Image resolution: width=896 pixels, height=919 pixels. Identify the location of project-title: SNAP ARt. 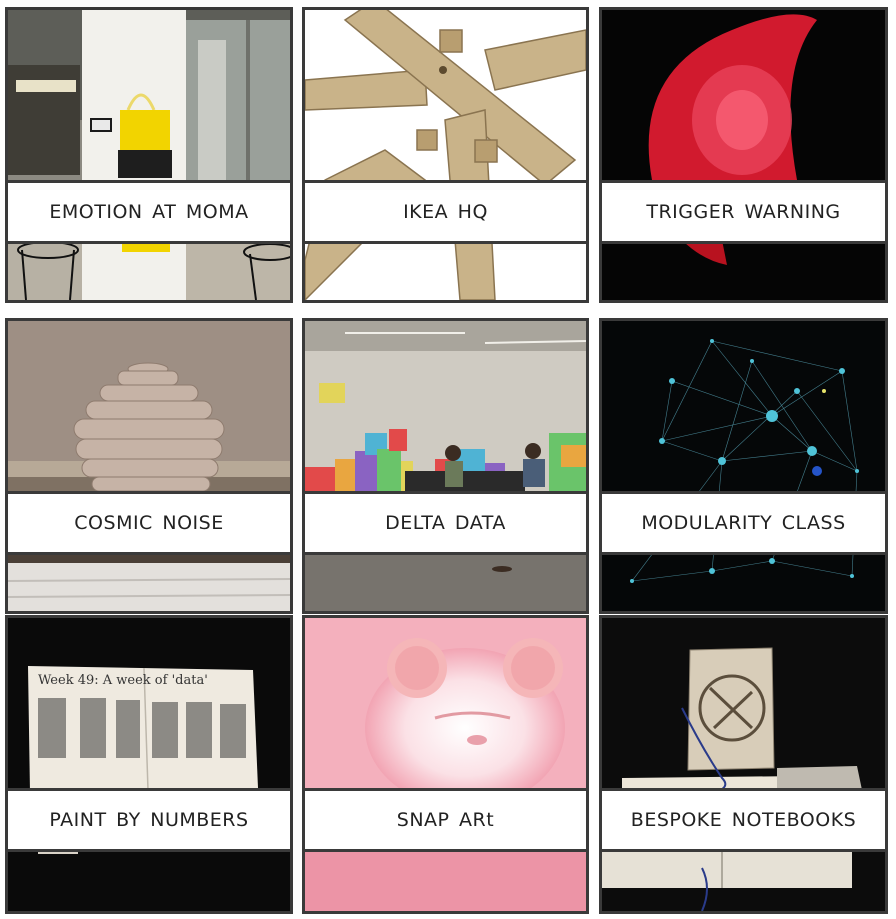
(445, 820).